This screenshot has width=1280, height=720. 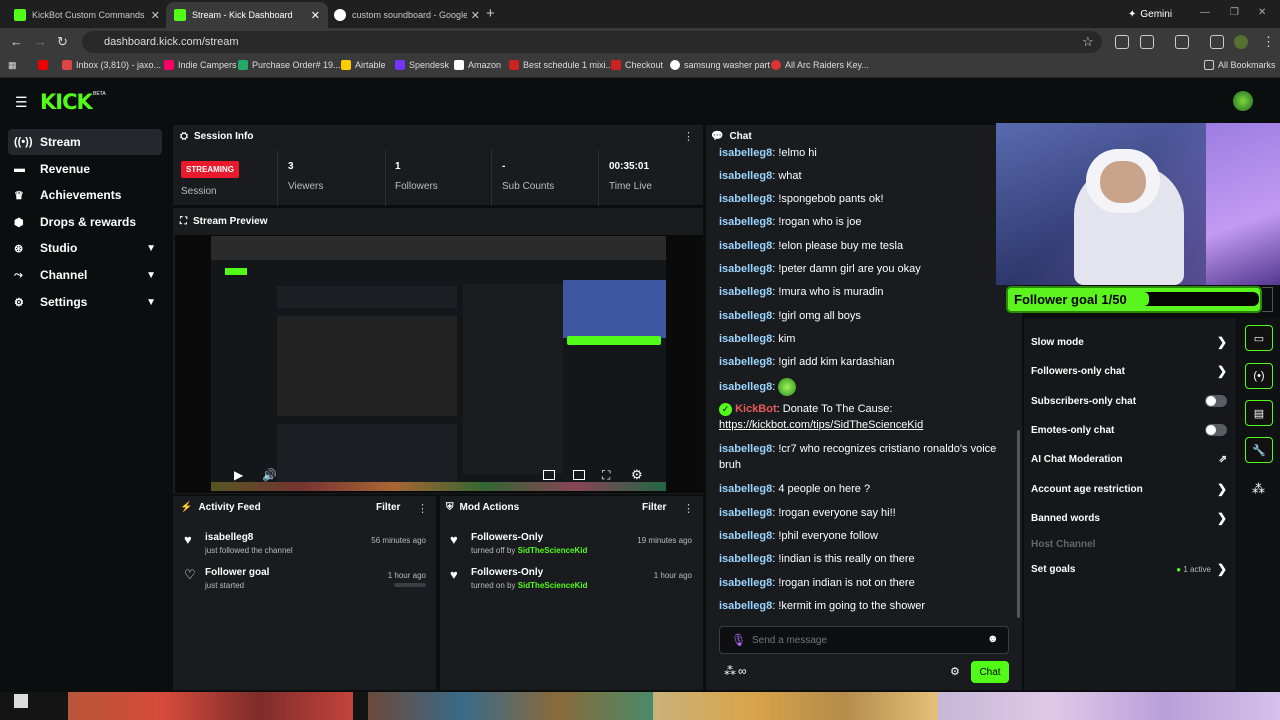 What do you see at coordinates (688, 508) in the screenshot?
I see `mod-menu-icon: ⋮` at bounding box center [688, 508].